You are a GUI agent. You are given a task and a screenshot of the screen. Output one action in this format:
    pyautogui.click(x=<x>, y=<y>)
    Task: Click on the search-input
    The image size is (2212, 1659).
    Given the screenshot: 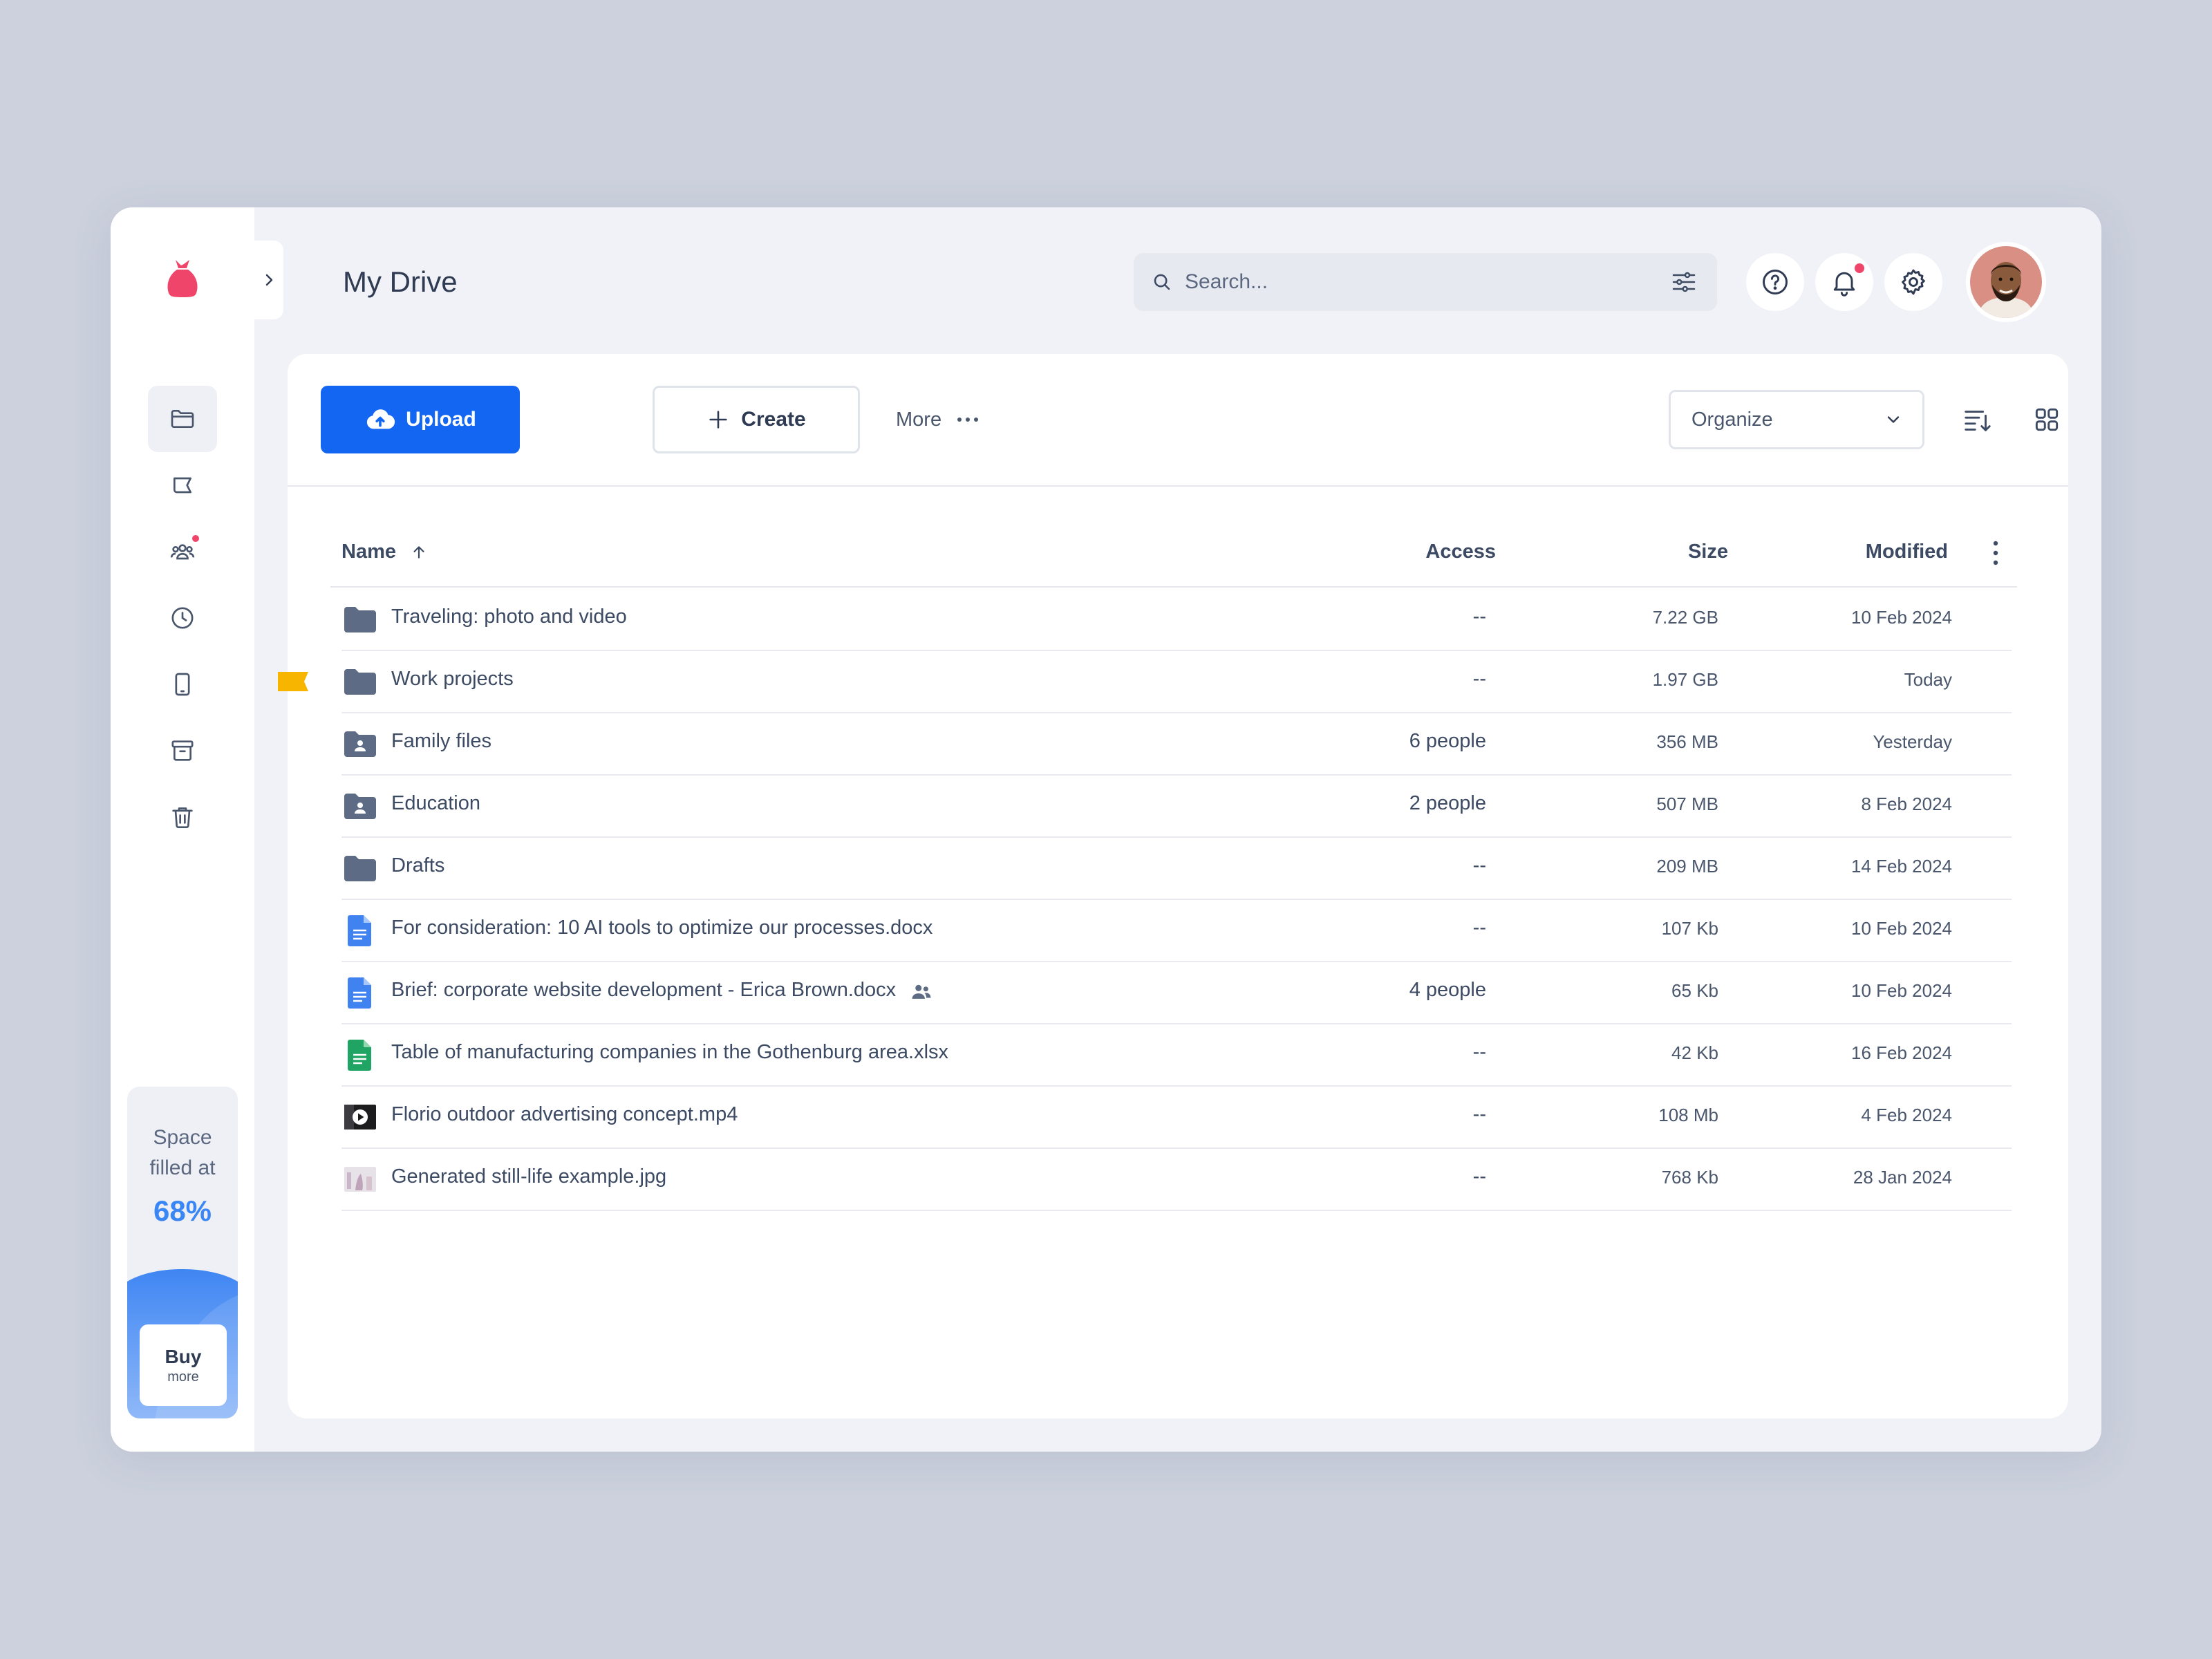 What is the action you would take?
    pyautogui.click(x=1427, y=282)
    